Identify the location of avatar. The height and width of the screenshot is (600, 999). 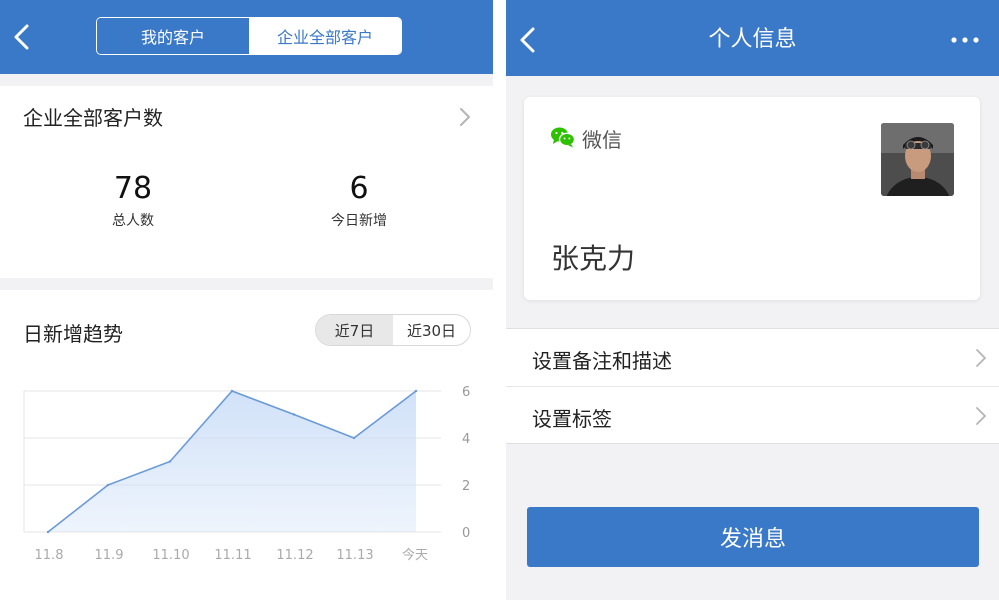
(917, 159).